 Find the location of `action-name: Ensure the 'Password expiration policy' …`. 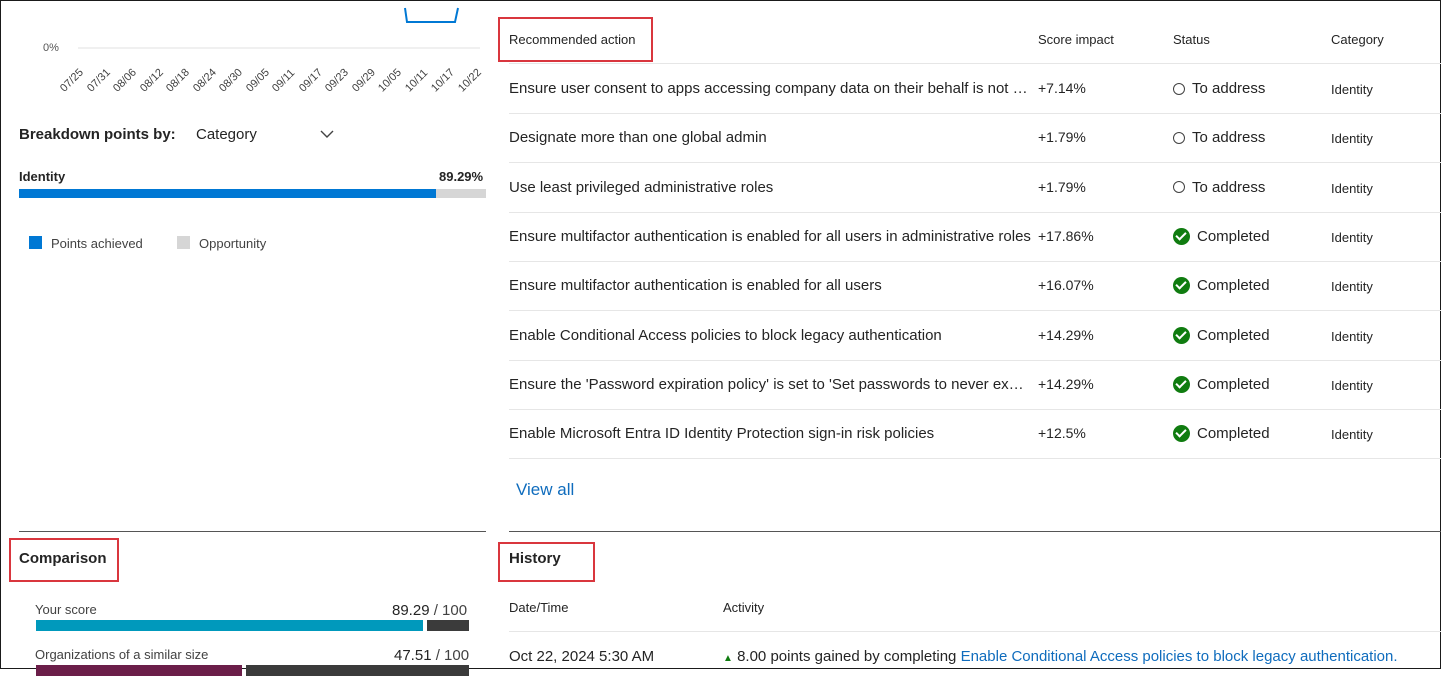

action-name: Ensure the 'Password expiration policy' … is located at coordinates (770, 384).